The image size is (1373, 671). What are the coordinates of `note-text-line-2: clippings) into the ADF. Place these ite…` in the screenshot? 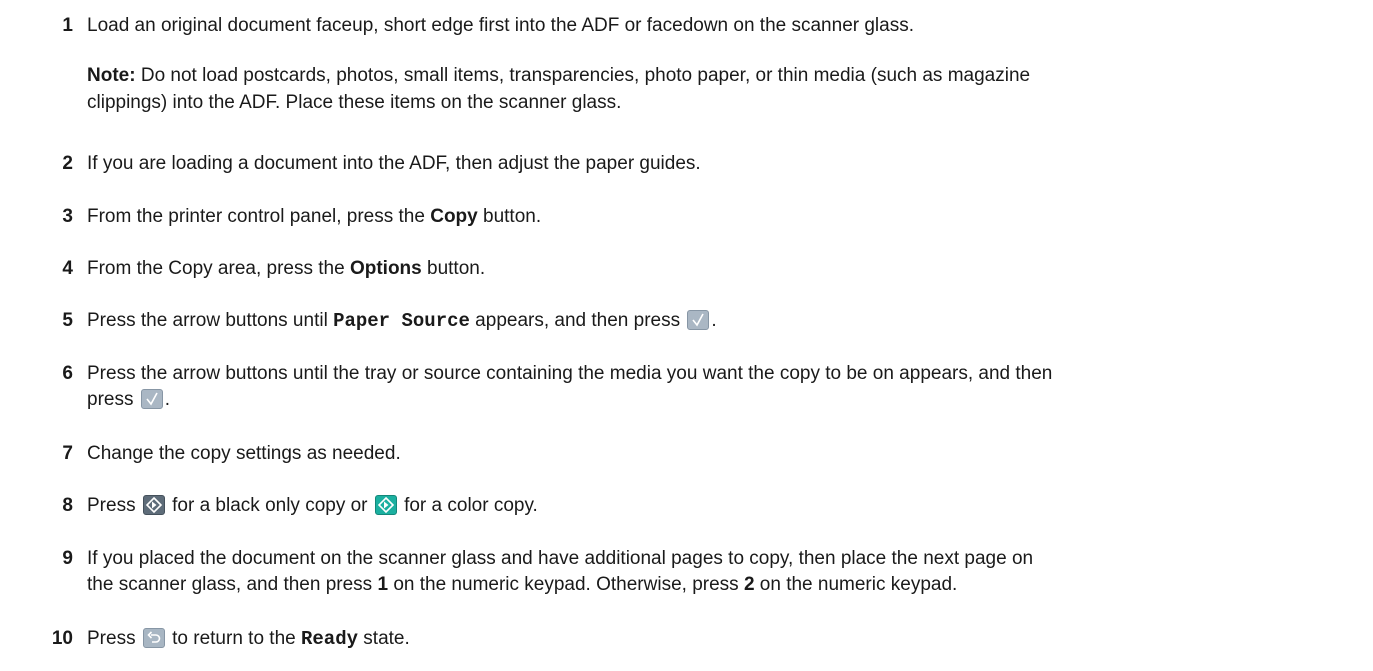 It's located at (354, 102).